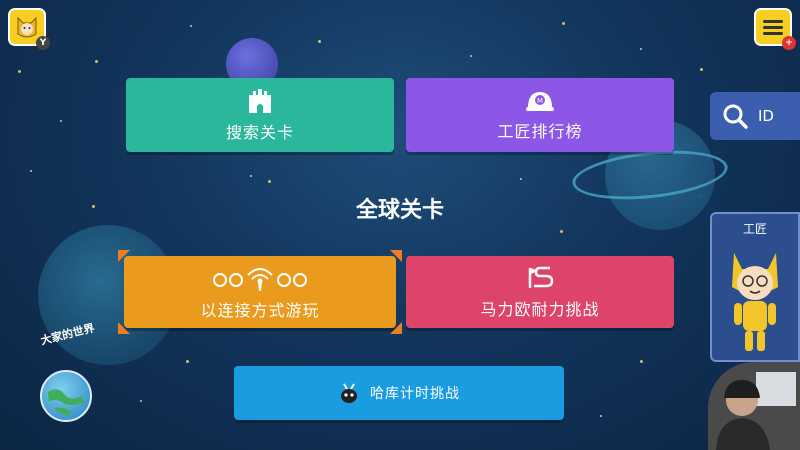  I want to click on endless-challenge-button: 马力欧耐力挑战, so click(540, 292).